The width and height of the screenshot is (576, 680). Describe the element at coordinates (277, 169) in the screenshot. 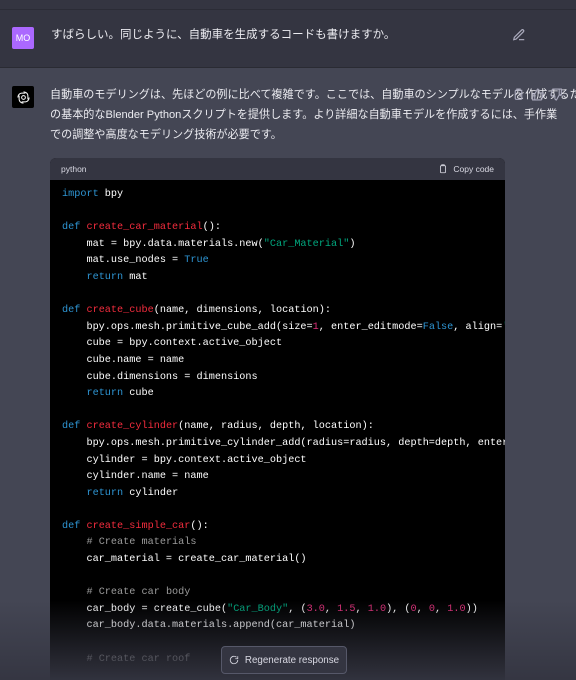

I see `code-header: python Copy code` at that location.